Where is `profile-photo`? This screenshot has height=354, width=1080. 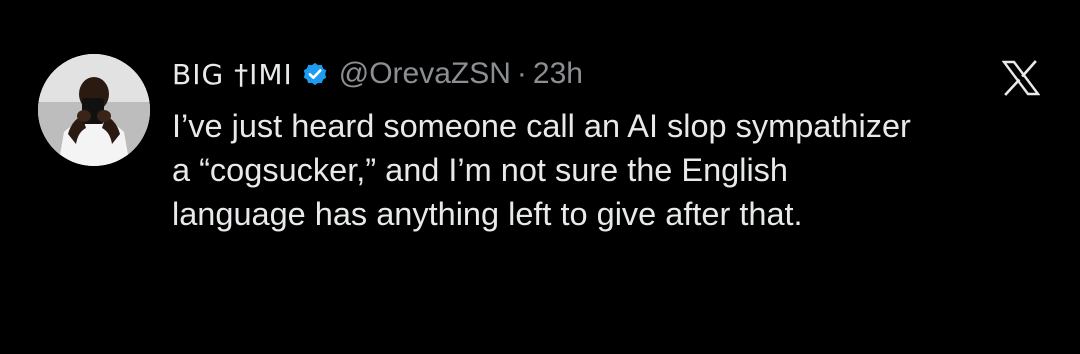 profile-photo is located at coordinates (94, 110).